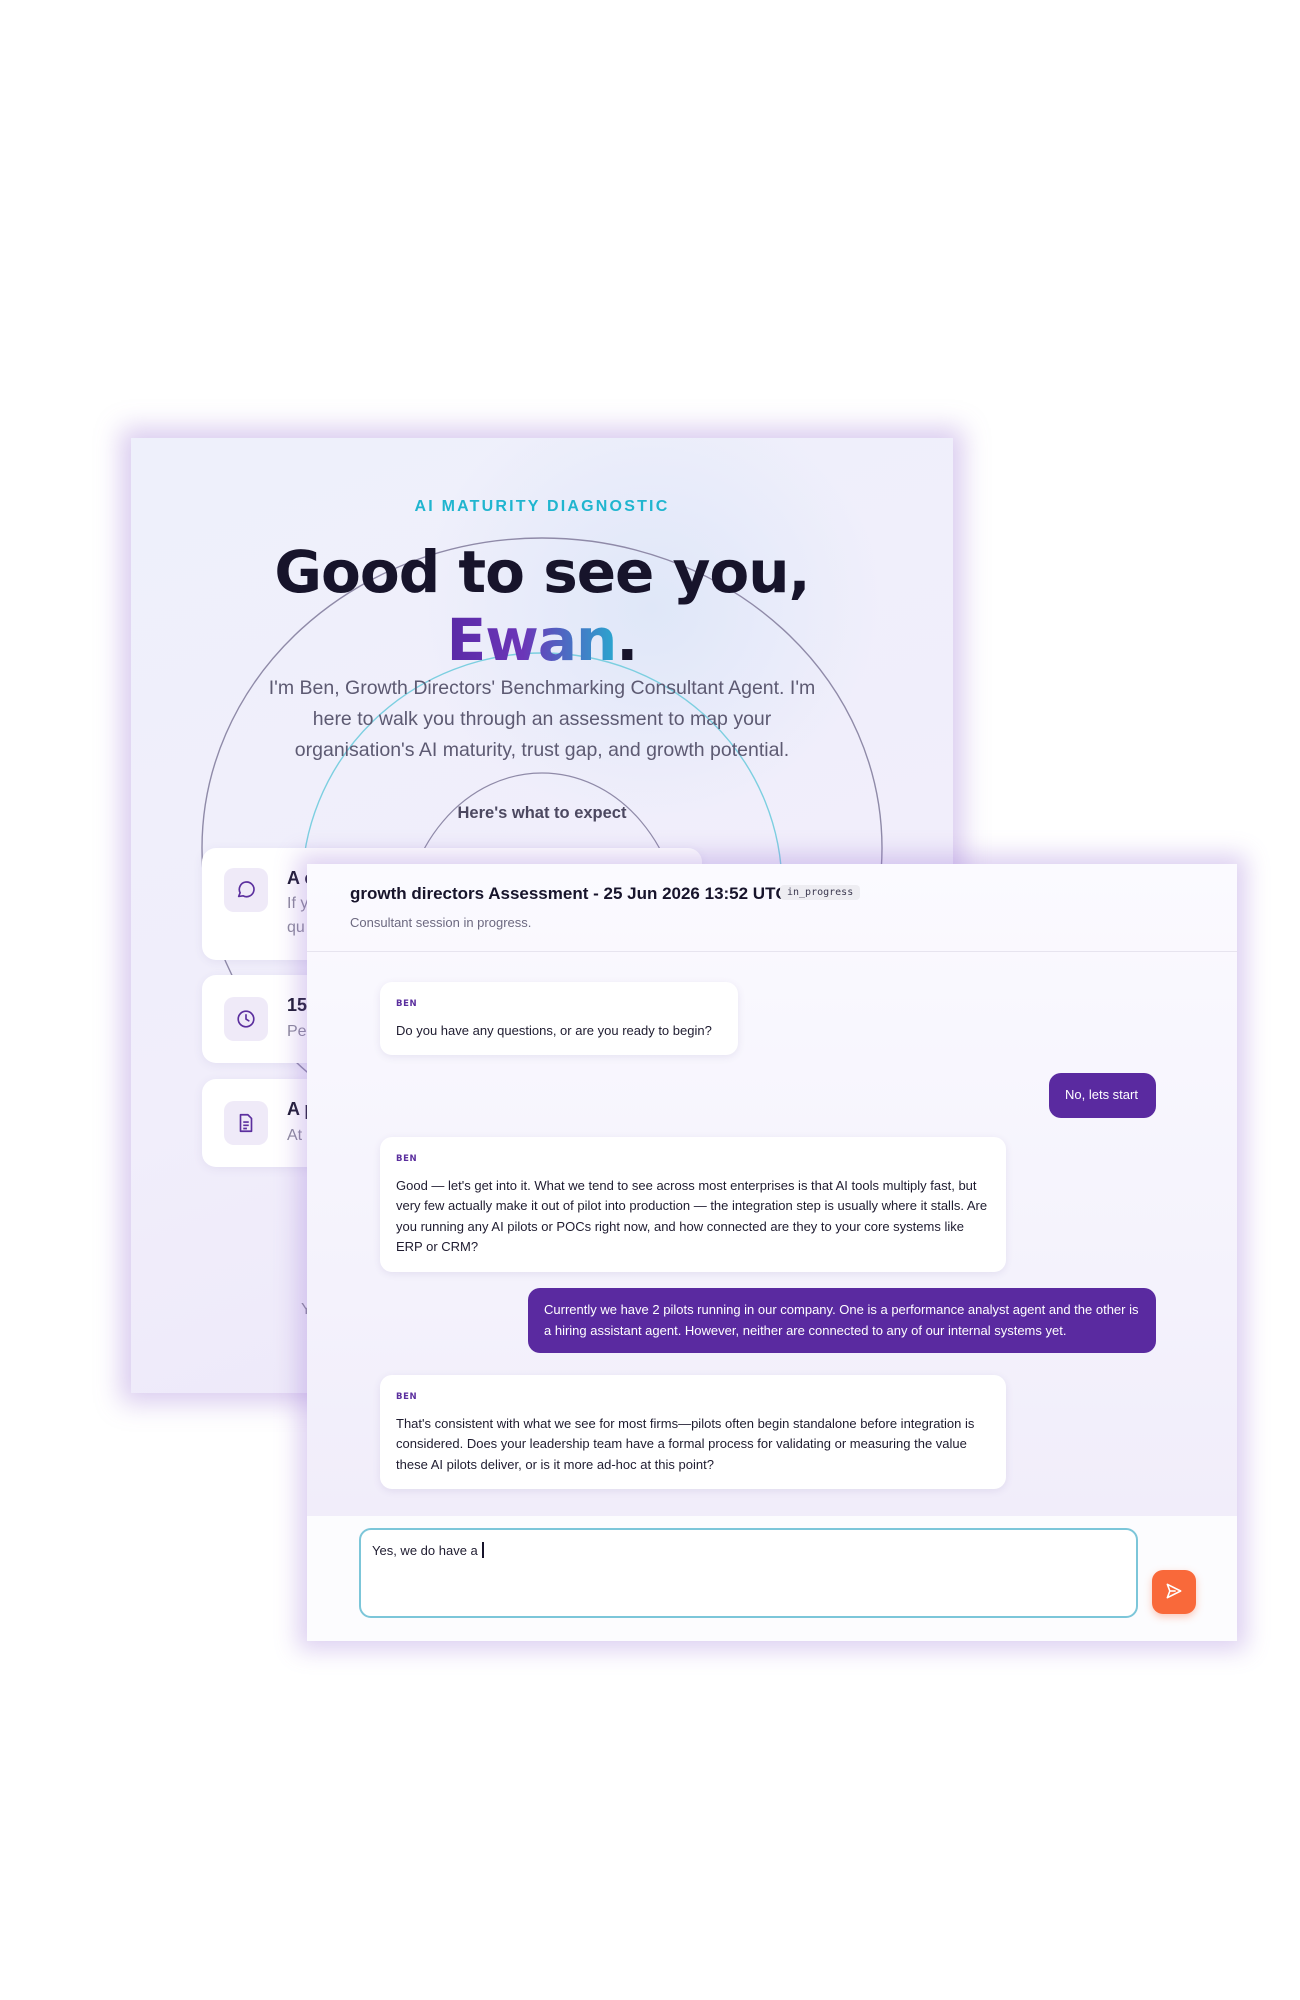 Image resolution: width=1300 pixels, height=2000 pixels. Describe the element at coordinates (246, 890) in the screenshot. I see `chat-bubble-icon` at that location.